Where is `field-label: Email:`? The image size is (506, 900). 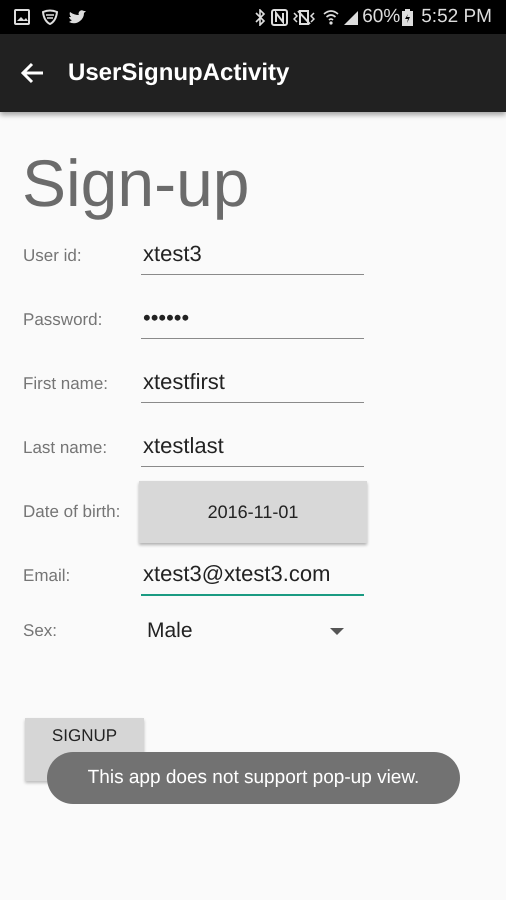
field-label: Email: is located at coordinates (47, 576).